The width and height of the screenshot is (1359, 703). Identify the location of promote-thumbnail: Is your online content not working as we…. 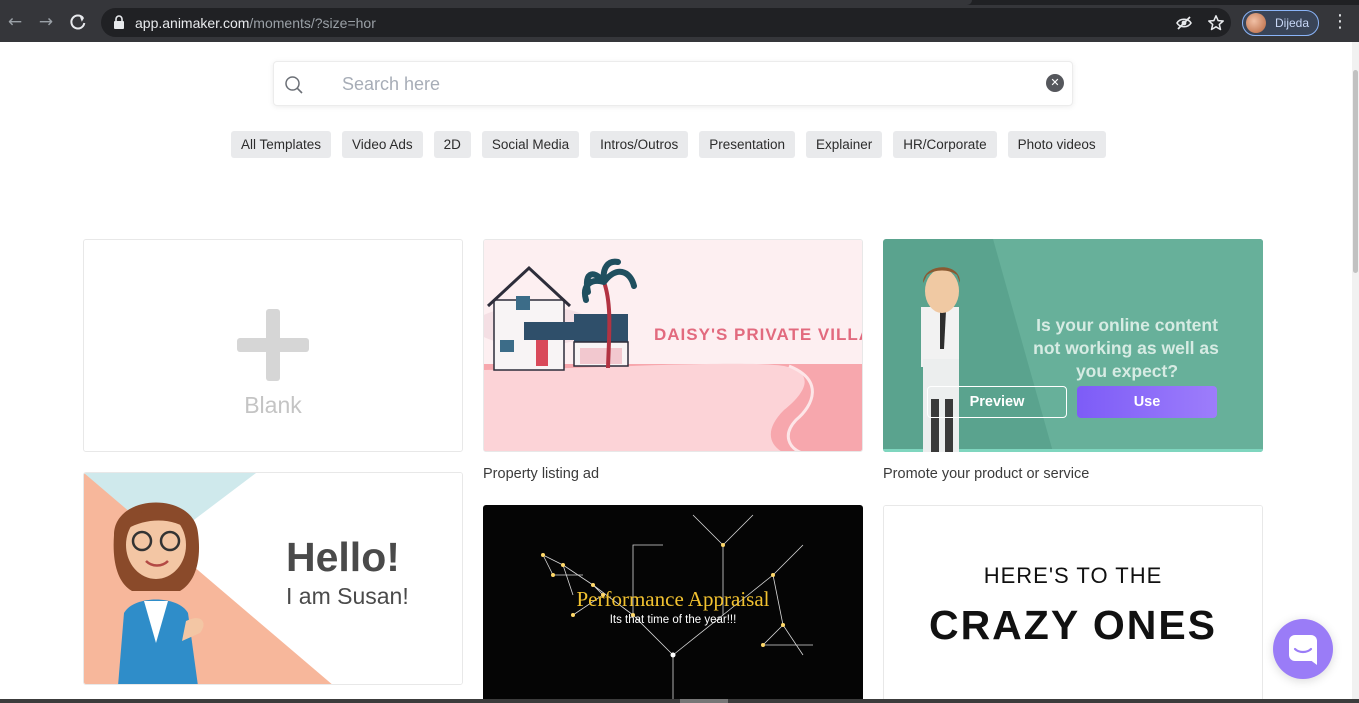
(1073, 345).